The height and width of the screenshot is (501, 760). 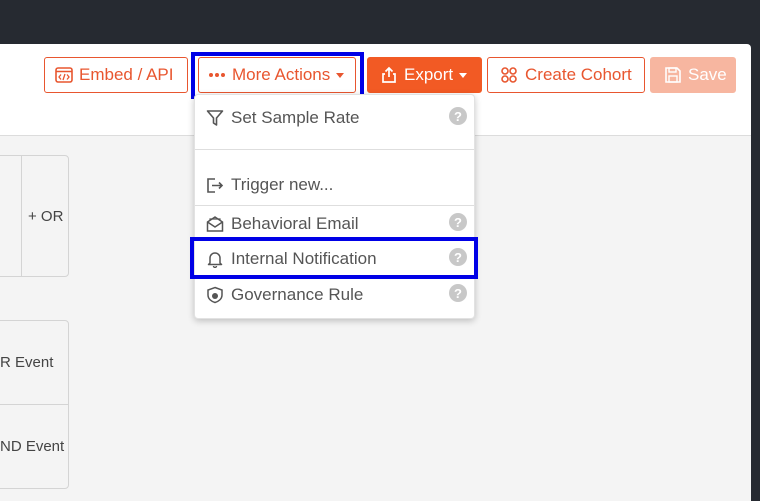 What do you see at coordinates (45, 216) in the screenshot?
I see `add-or-button: + OR` at bounding box center [45, 216].